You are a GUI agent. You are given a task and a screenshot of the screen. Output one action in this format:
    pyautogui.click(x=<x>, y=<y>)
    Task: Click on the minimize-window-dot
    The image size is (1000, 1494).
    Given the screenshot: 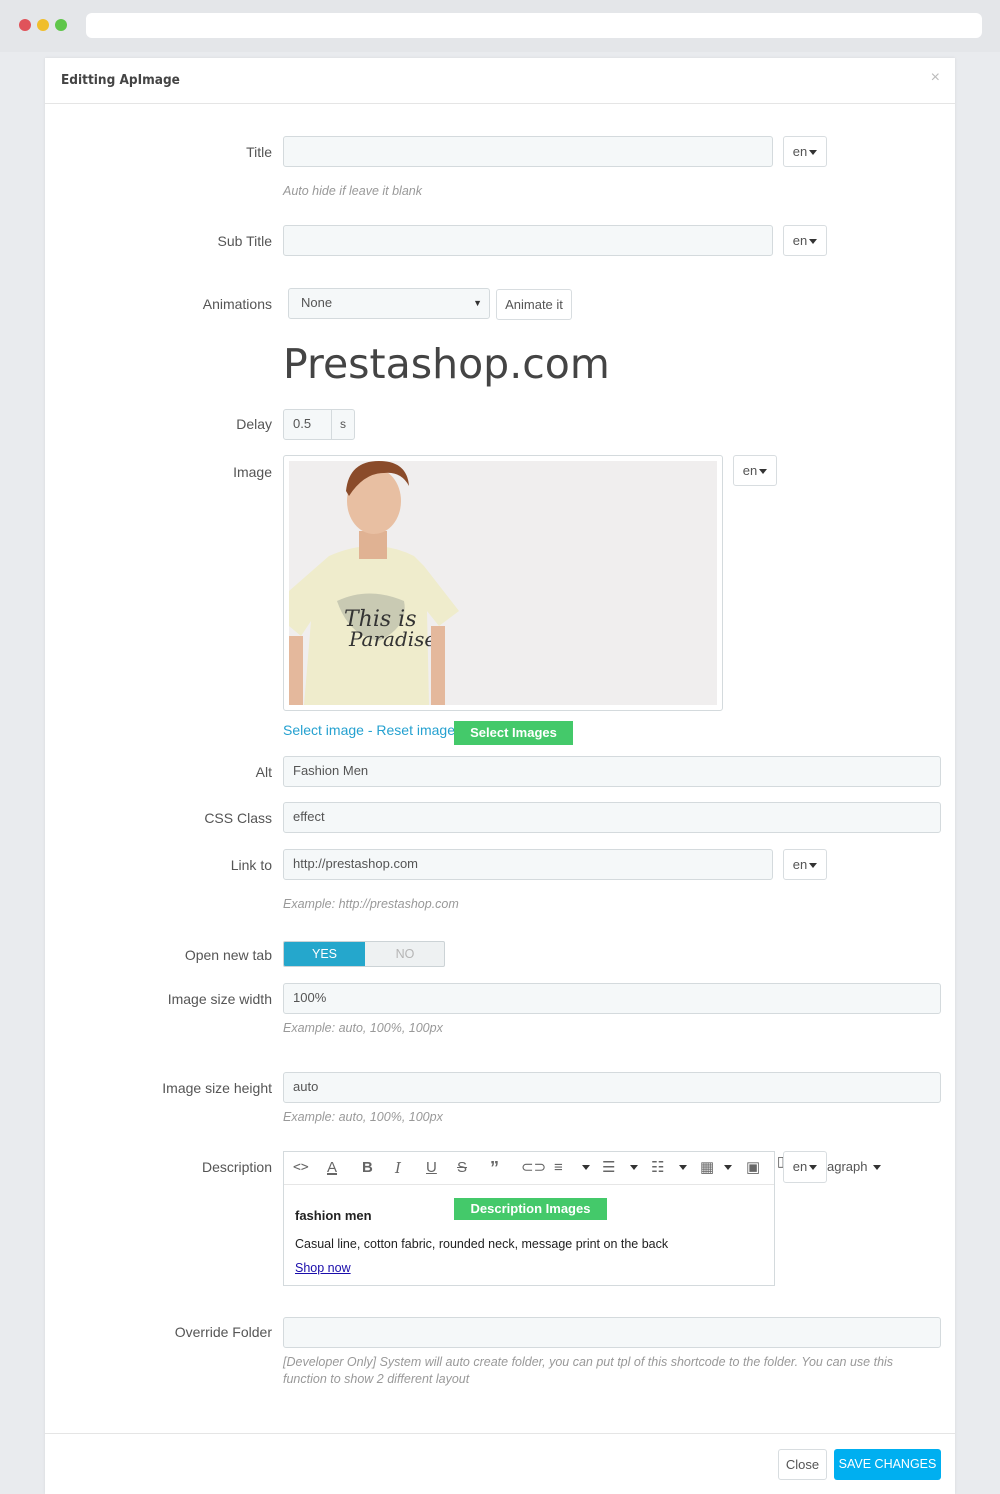 What is the action you would take?
    pyautogui.click(x=43, y=25)
    